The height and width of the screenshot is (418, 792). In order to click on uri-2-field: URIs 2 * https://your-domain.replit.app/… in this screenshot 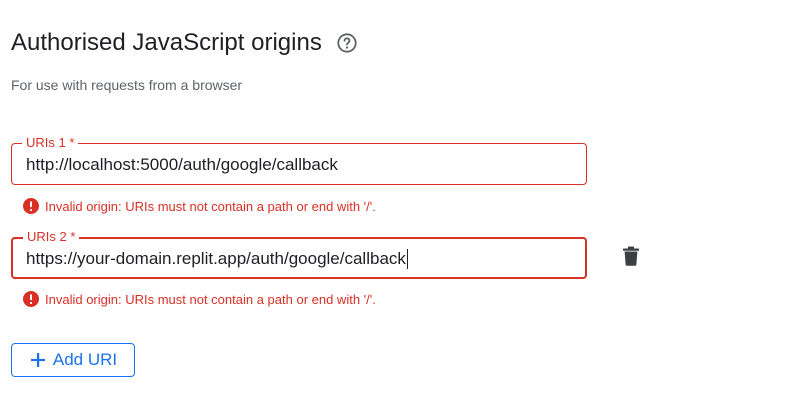, I will do `click(299, 254)`.